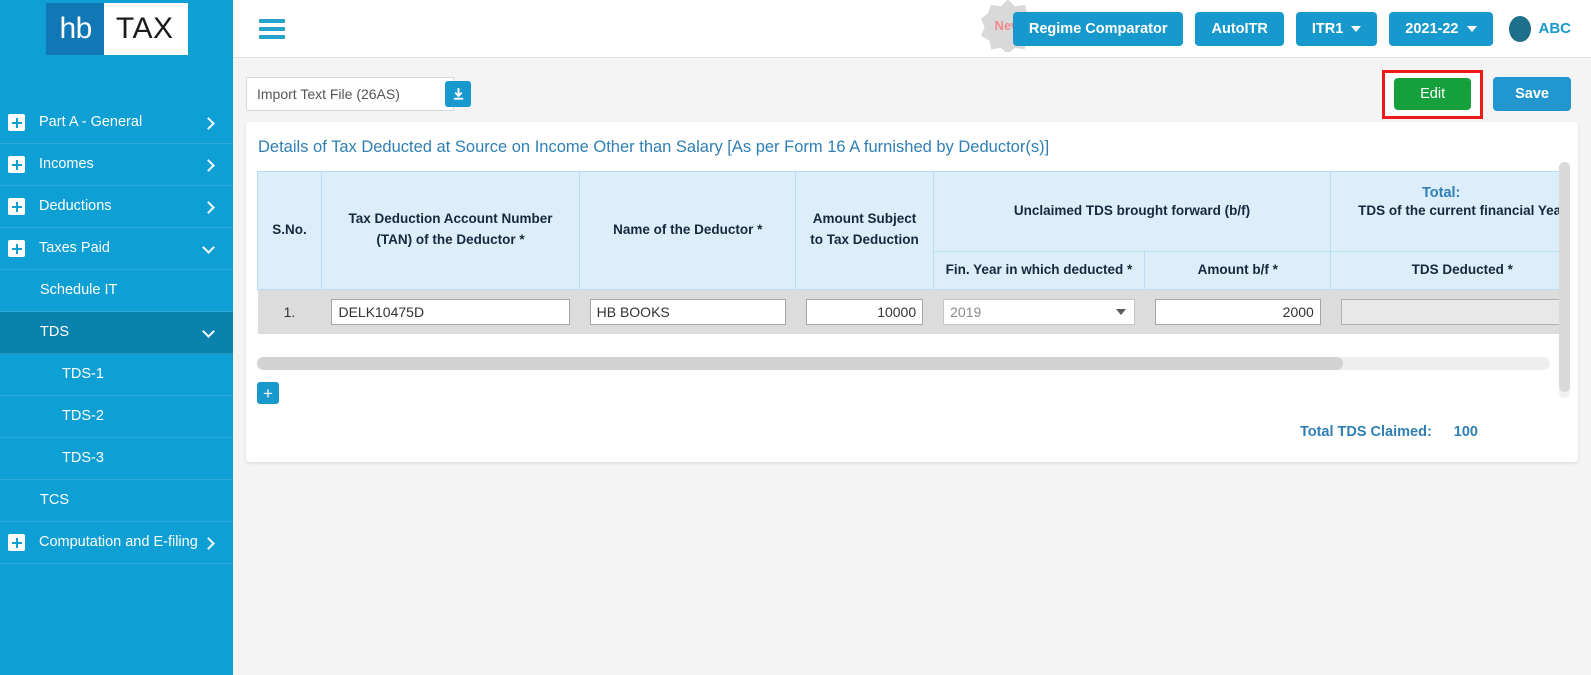 Image resolution: width=1591 pixels, height=675 pixels. What do you see at coordinates (688, 230) in the screenshot?
I see `th-deductor-name: Name of the Deductor *` at bounding box center [688, 230].